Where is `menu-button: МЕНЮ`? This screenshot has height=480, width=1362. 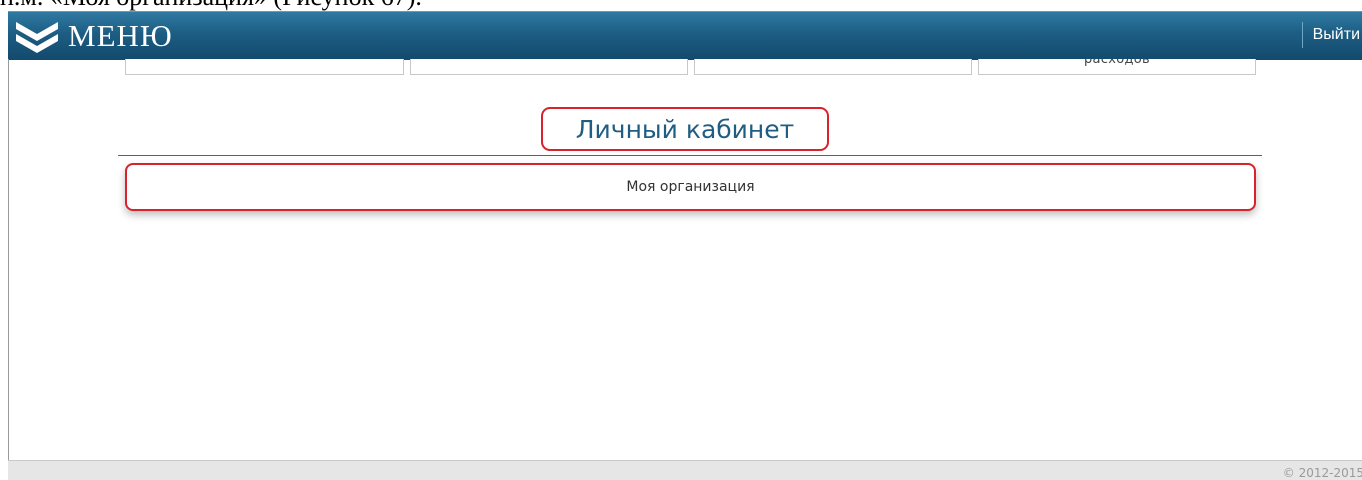 menu-button: МЕНЮ is located at coordinates (90, 36).